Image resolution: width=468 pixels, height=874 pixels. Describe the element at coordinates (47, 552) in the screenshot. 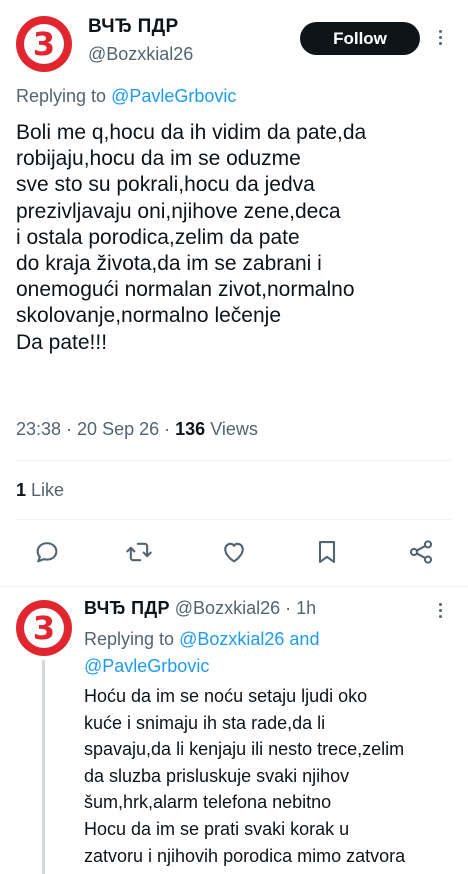

I see `reply-icon` at that location.